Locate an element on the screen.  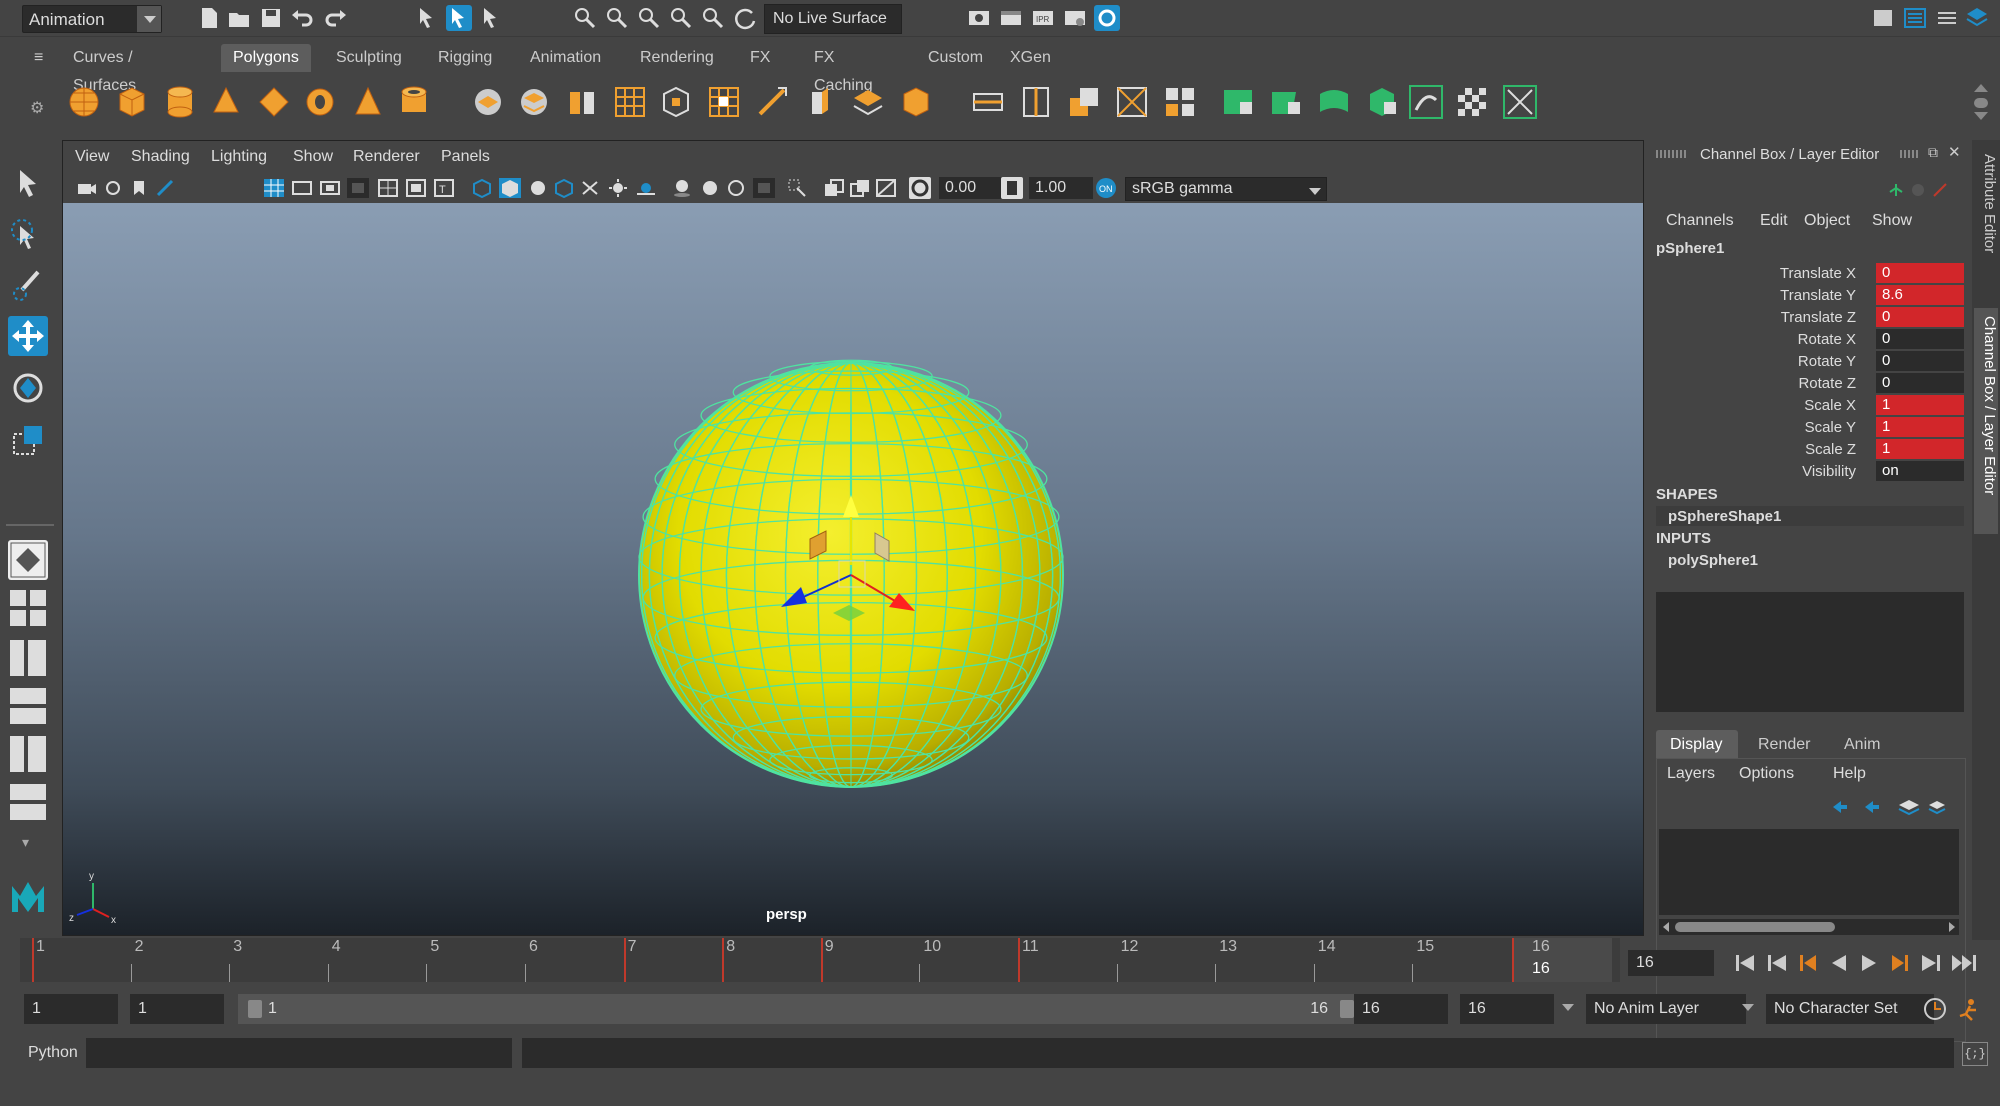
range-end-handle is located at coordinates (1347, 1009).